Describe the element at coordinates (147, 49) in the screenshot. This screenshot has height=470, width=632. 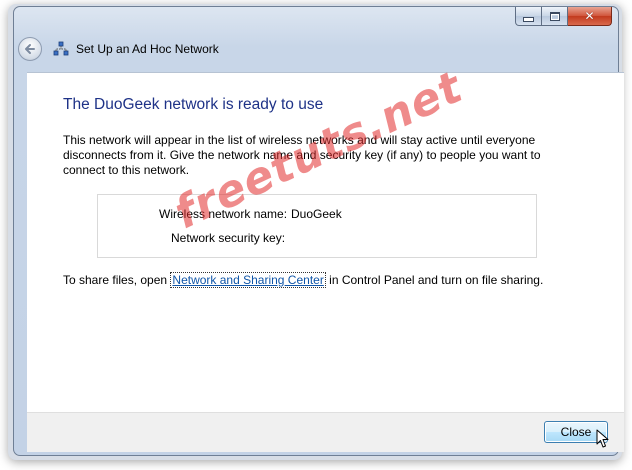
I see `window-title: Set Up an Ad Hoc Network` at that location.